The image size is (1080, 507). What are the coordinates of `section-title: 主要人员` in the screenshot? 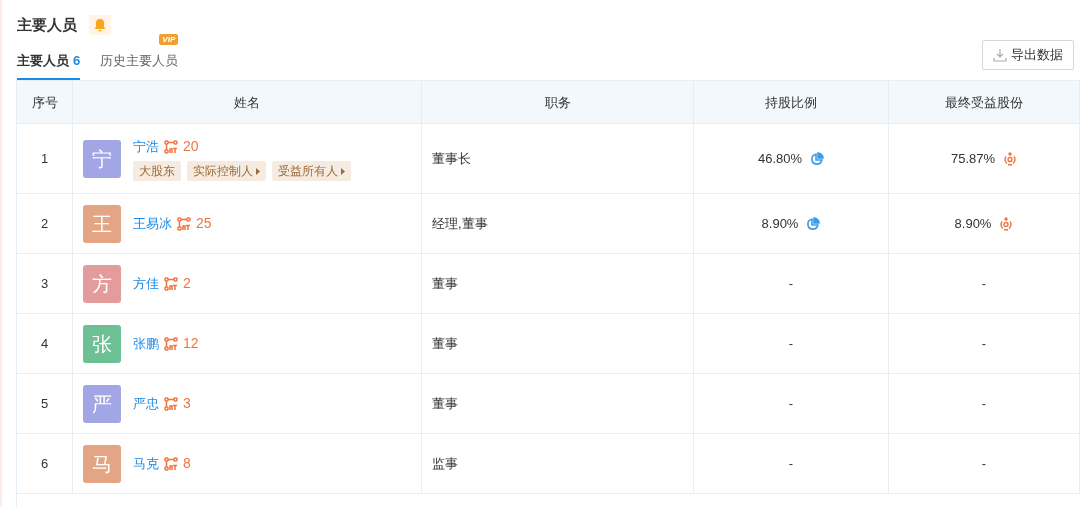 It's located at (47, 24).